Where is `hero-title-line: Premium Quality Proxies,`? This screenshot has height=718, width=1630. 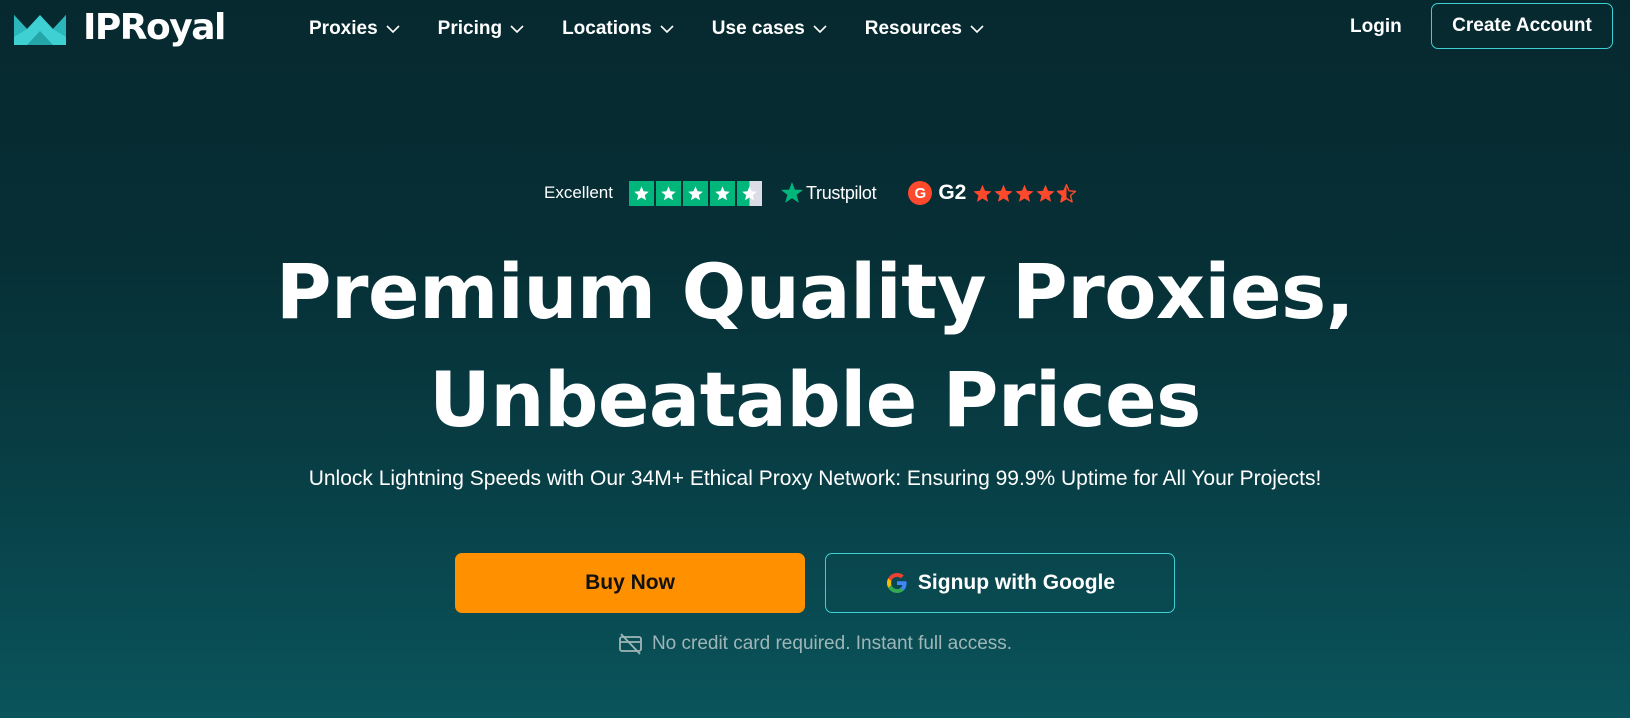 hero-title-line: Premium Quality Proxies, is located at coordinates (815, 291).